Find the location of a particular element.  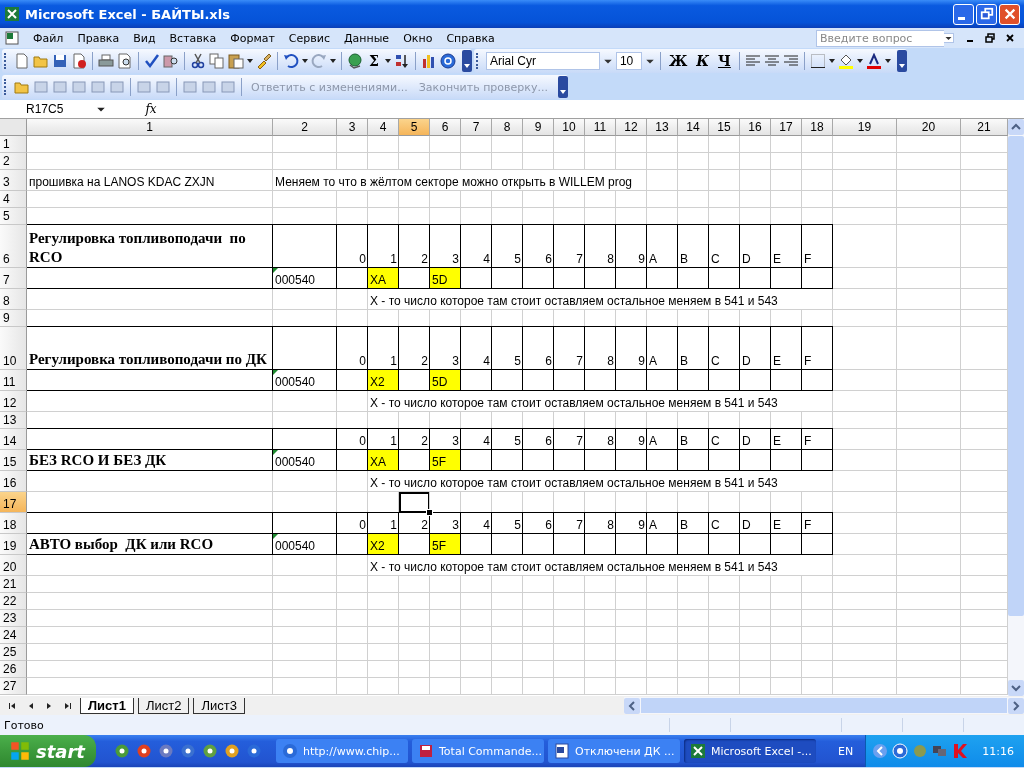

menu-item: Вид is located at coordinates (144, 38).